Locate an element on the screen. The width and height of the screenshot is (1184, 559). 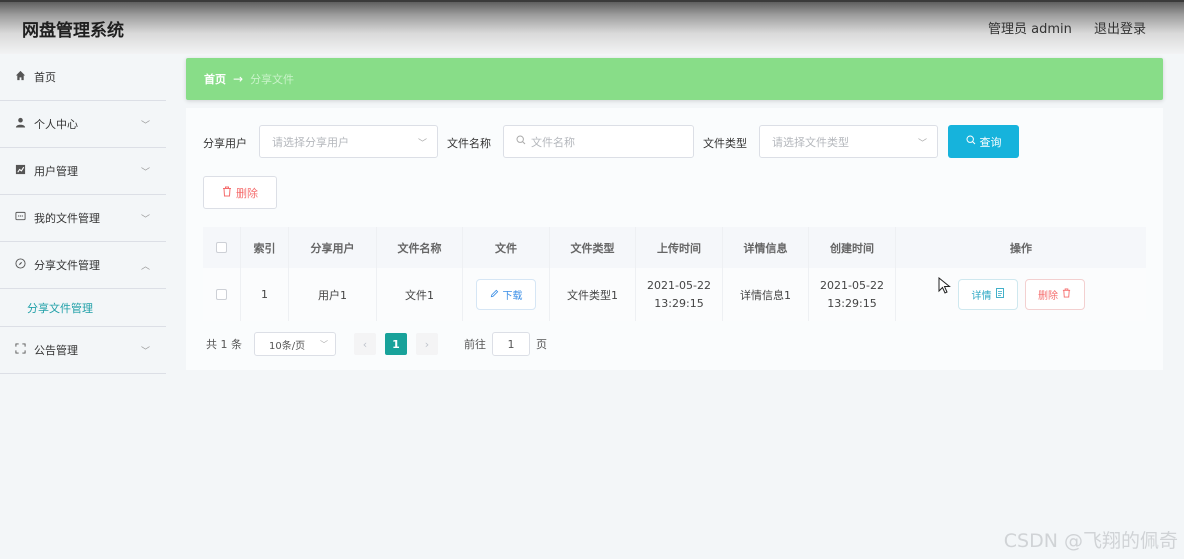
chart-icon is located at coordinates (20, 171).